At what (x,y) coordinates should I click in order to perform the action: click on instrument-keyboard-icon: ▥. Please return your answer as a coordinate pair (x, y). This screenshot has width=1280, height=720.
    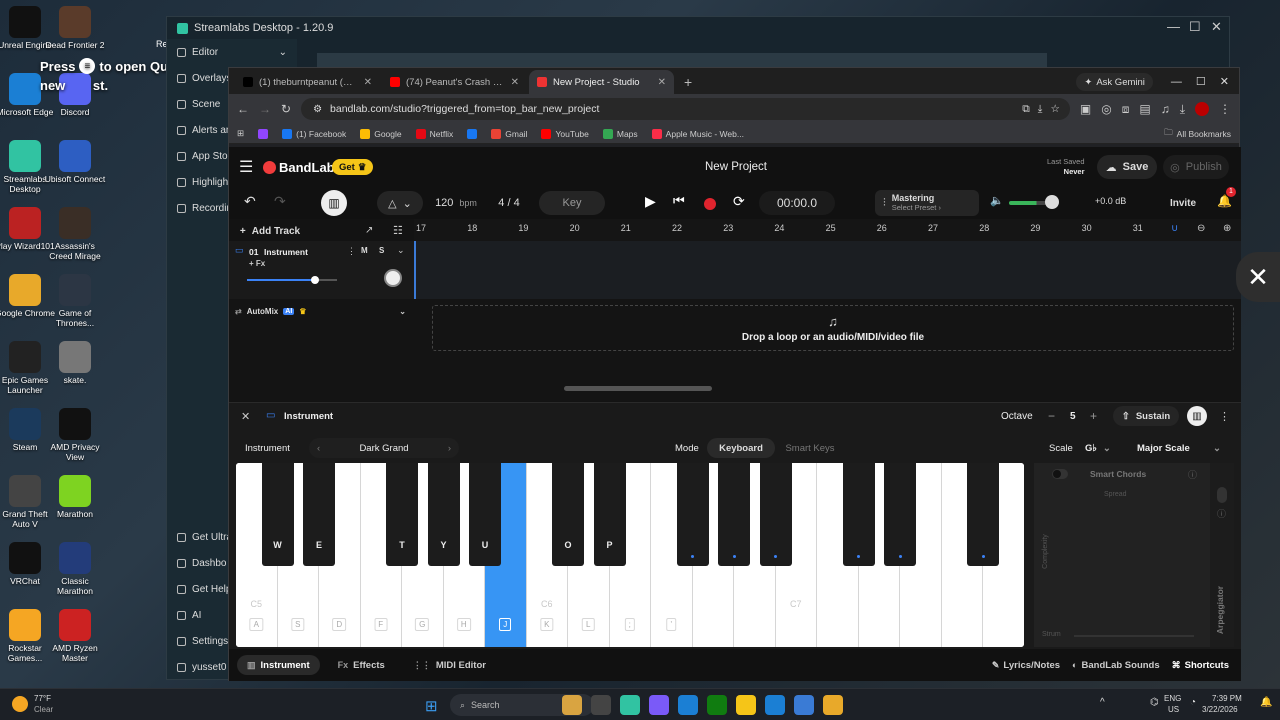
    Looking at the image, I should click on (334, 203).